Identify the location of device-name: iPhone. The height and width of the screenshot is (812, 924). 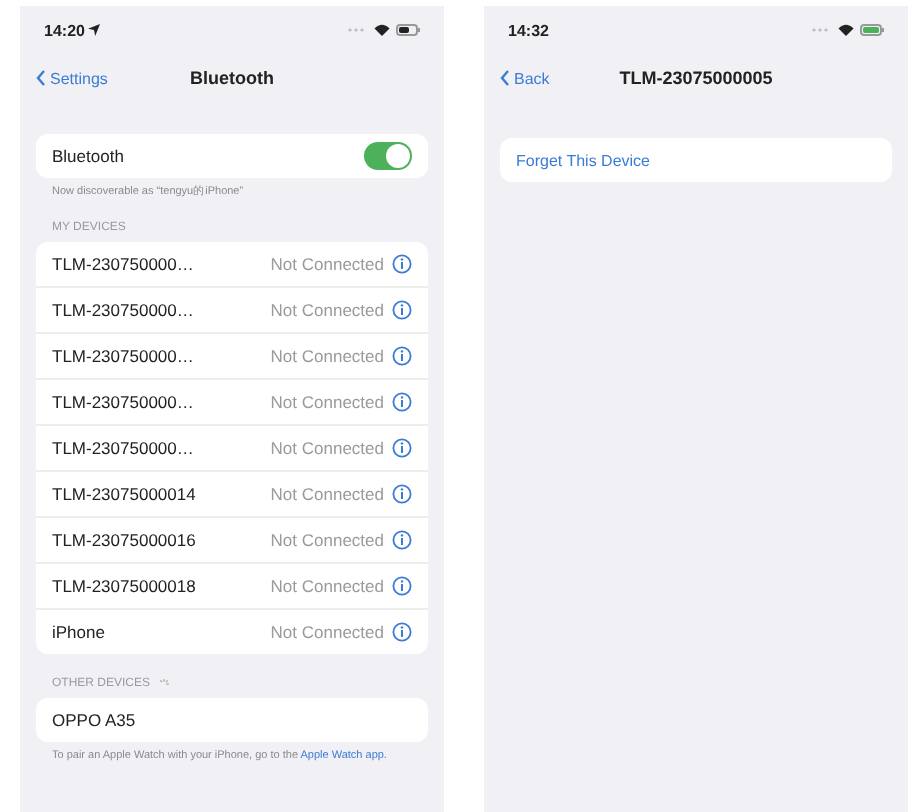
(161, 632).